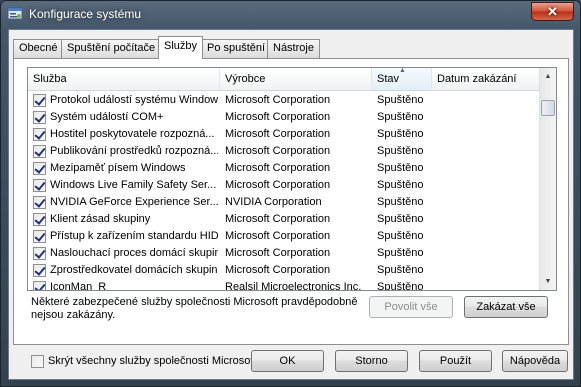 This screenshot has width=581, height=387. I want to click on close-icon: ✕, so click(552, 11).